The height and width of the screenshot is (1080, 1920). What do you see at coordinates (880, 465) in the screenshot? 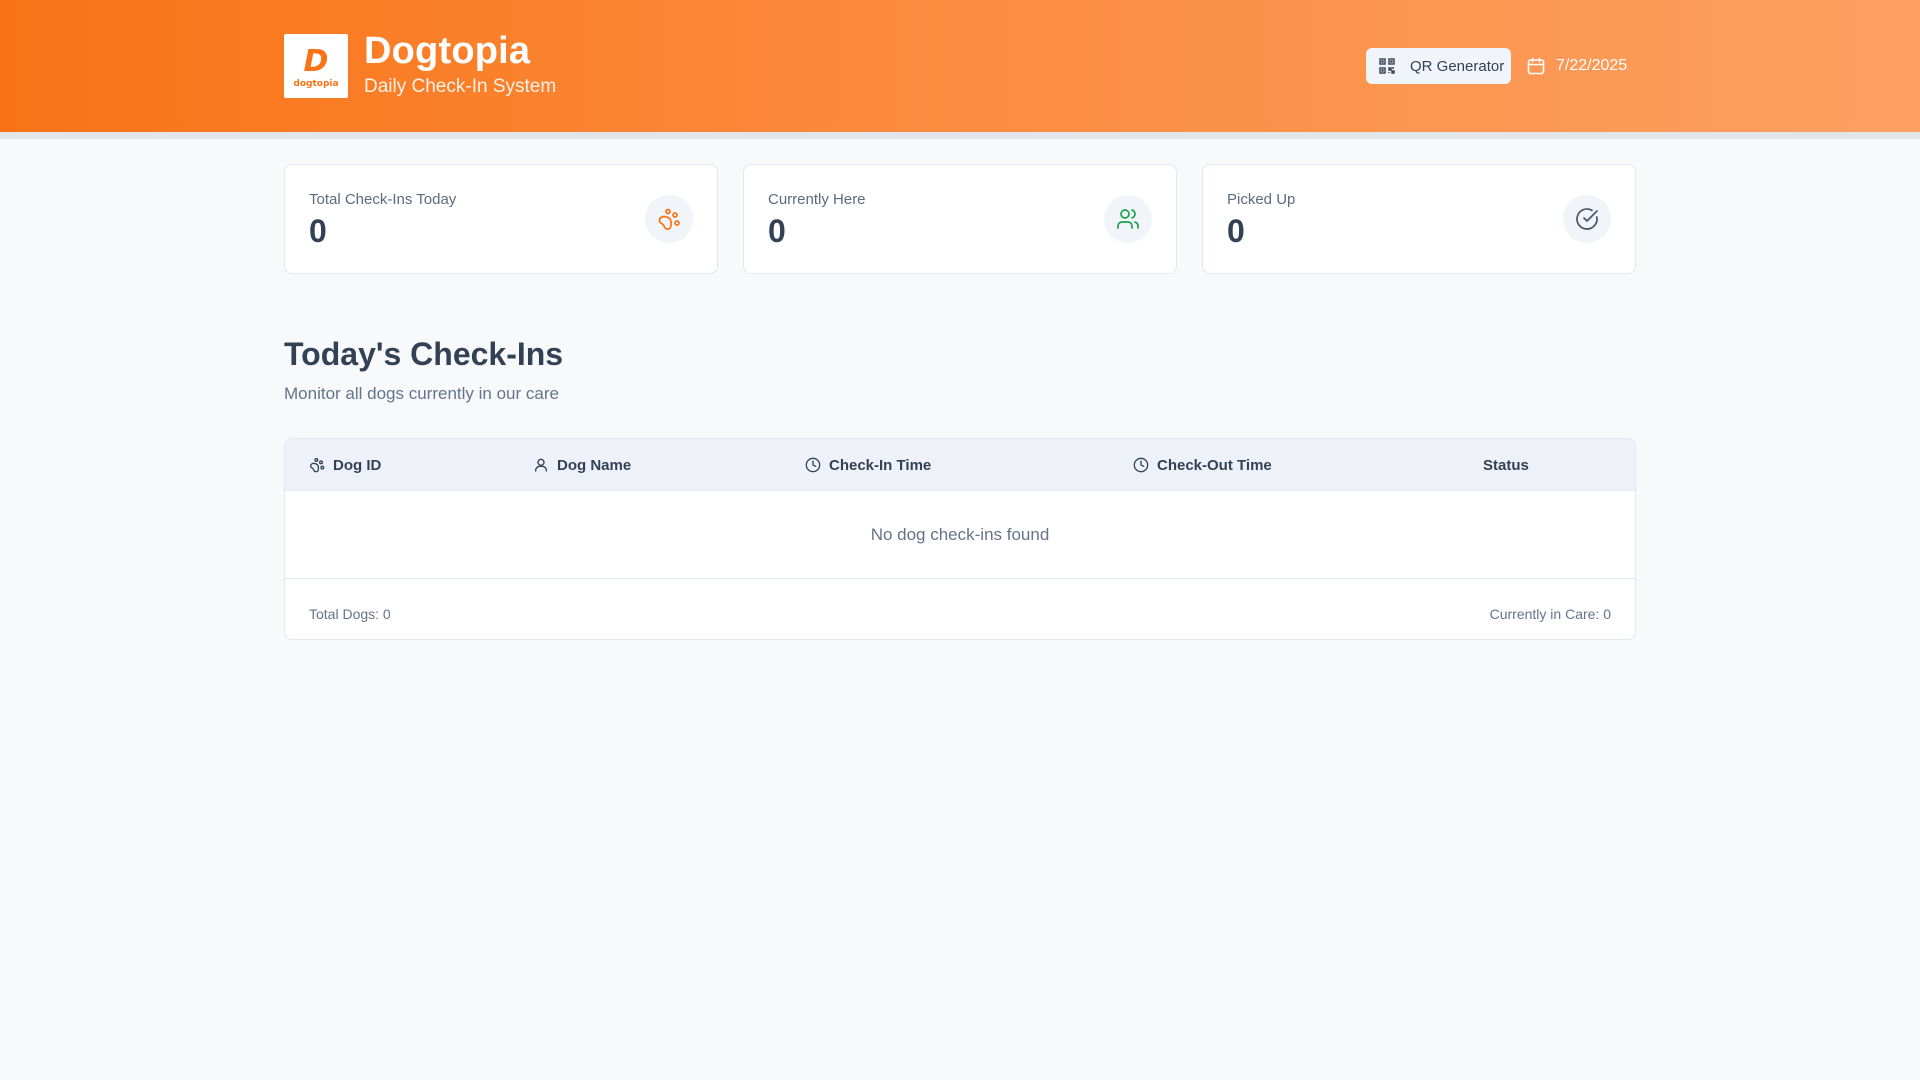
I see `column-label: Check-In Time` at bounding box center [880, 465].